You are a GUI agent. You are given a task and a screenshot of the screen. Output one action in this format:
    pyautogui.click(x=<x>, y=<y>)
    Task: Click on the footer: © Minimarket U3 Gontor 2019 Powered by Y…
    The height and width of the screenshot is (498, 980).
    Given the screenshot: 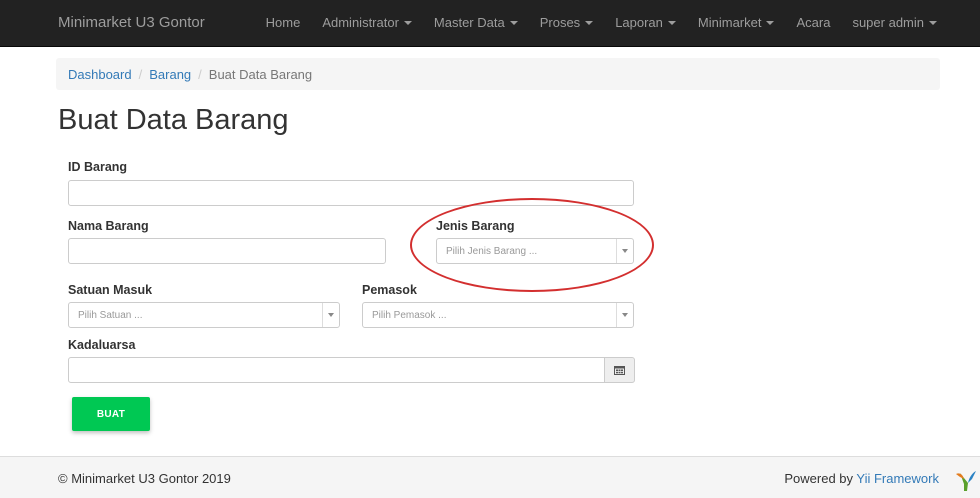 What is the action you would take?
    pyautogui.click(x=490, y=477)
    